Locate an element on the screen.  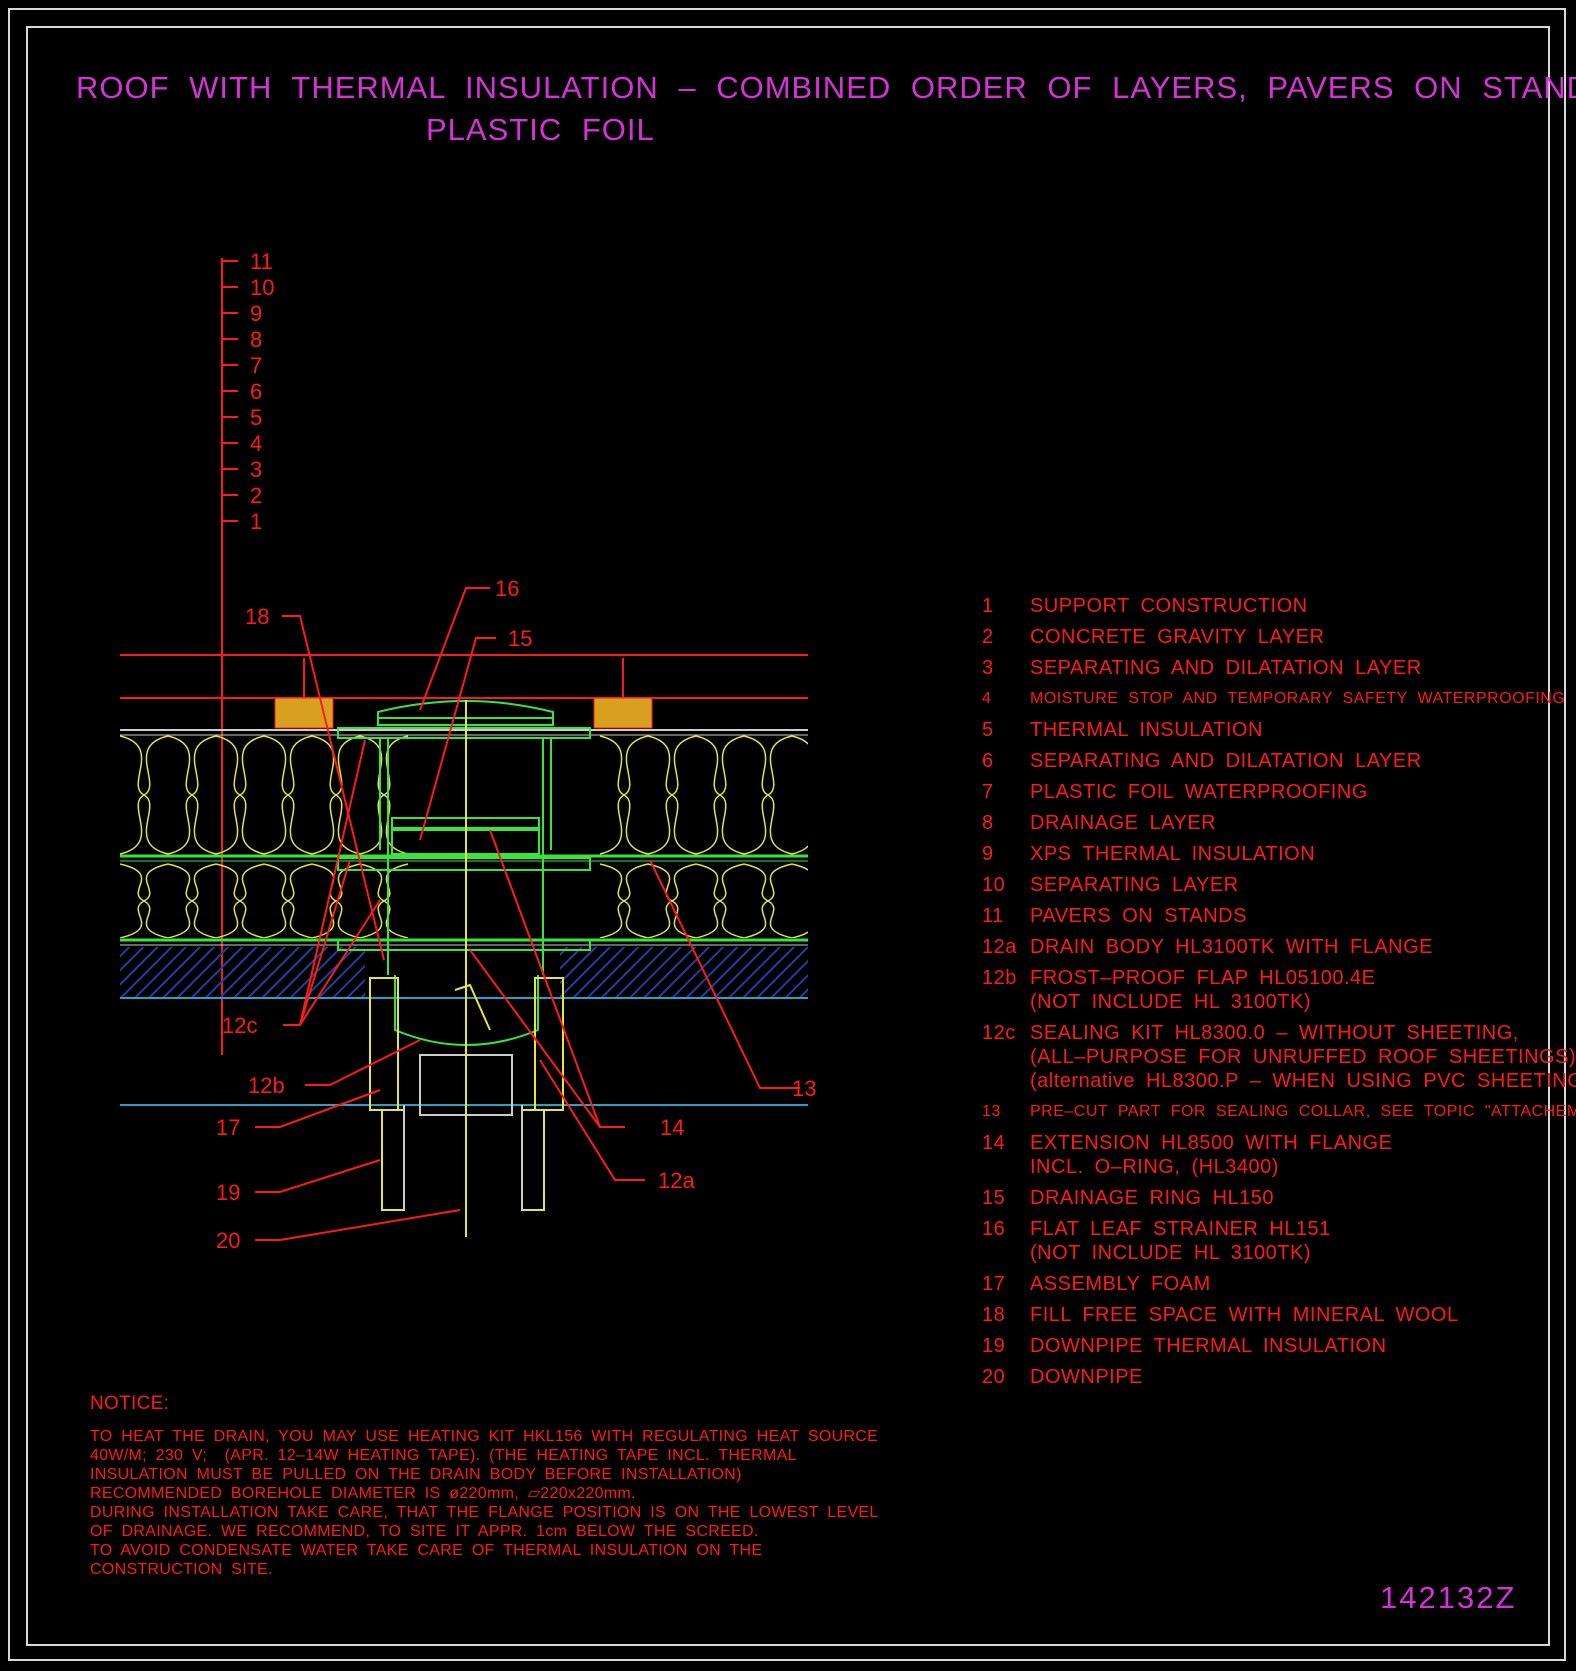
legend-row: 5 THERMAL INSULATION is located at coordinates (1262, 730).